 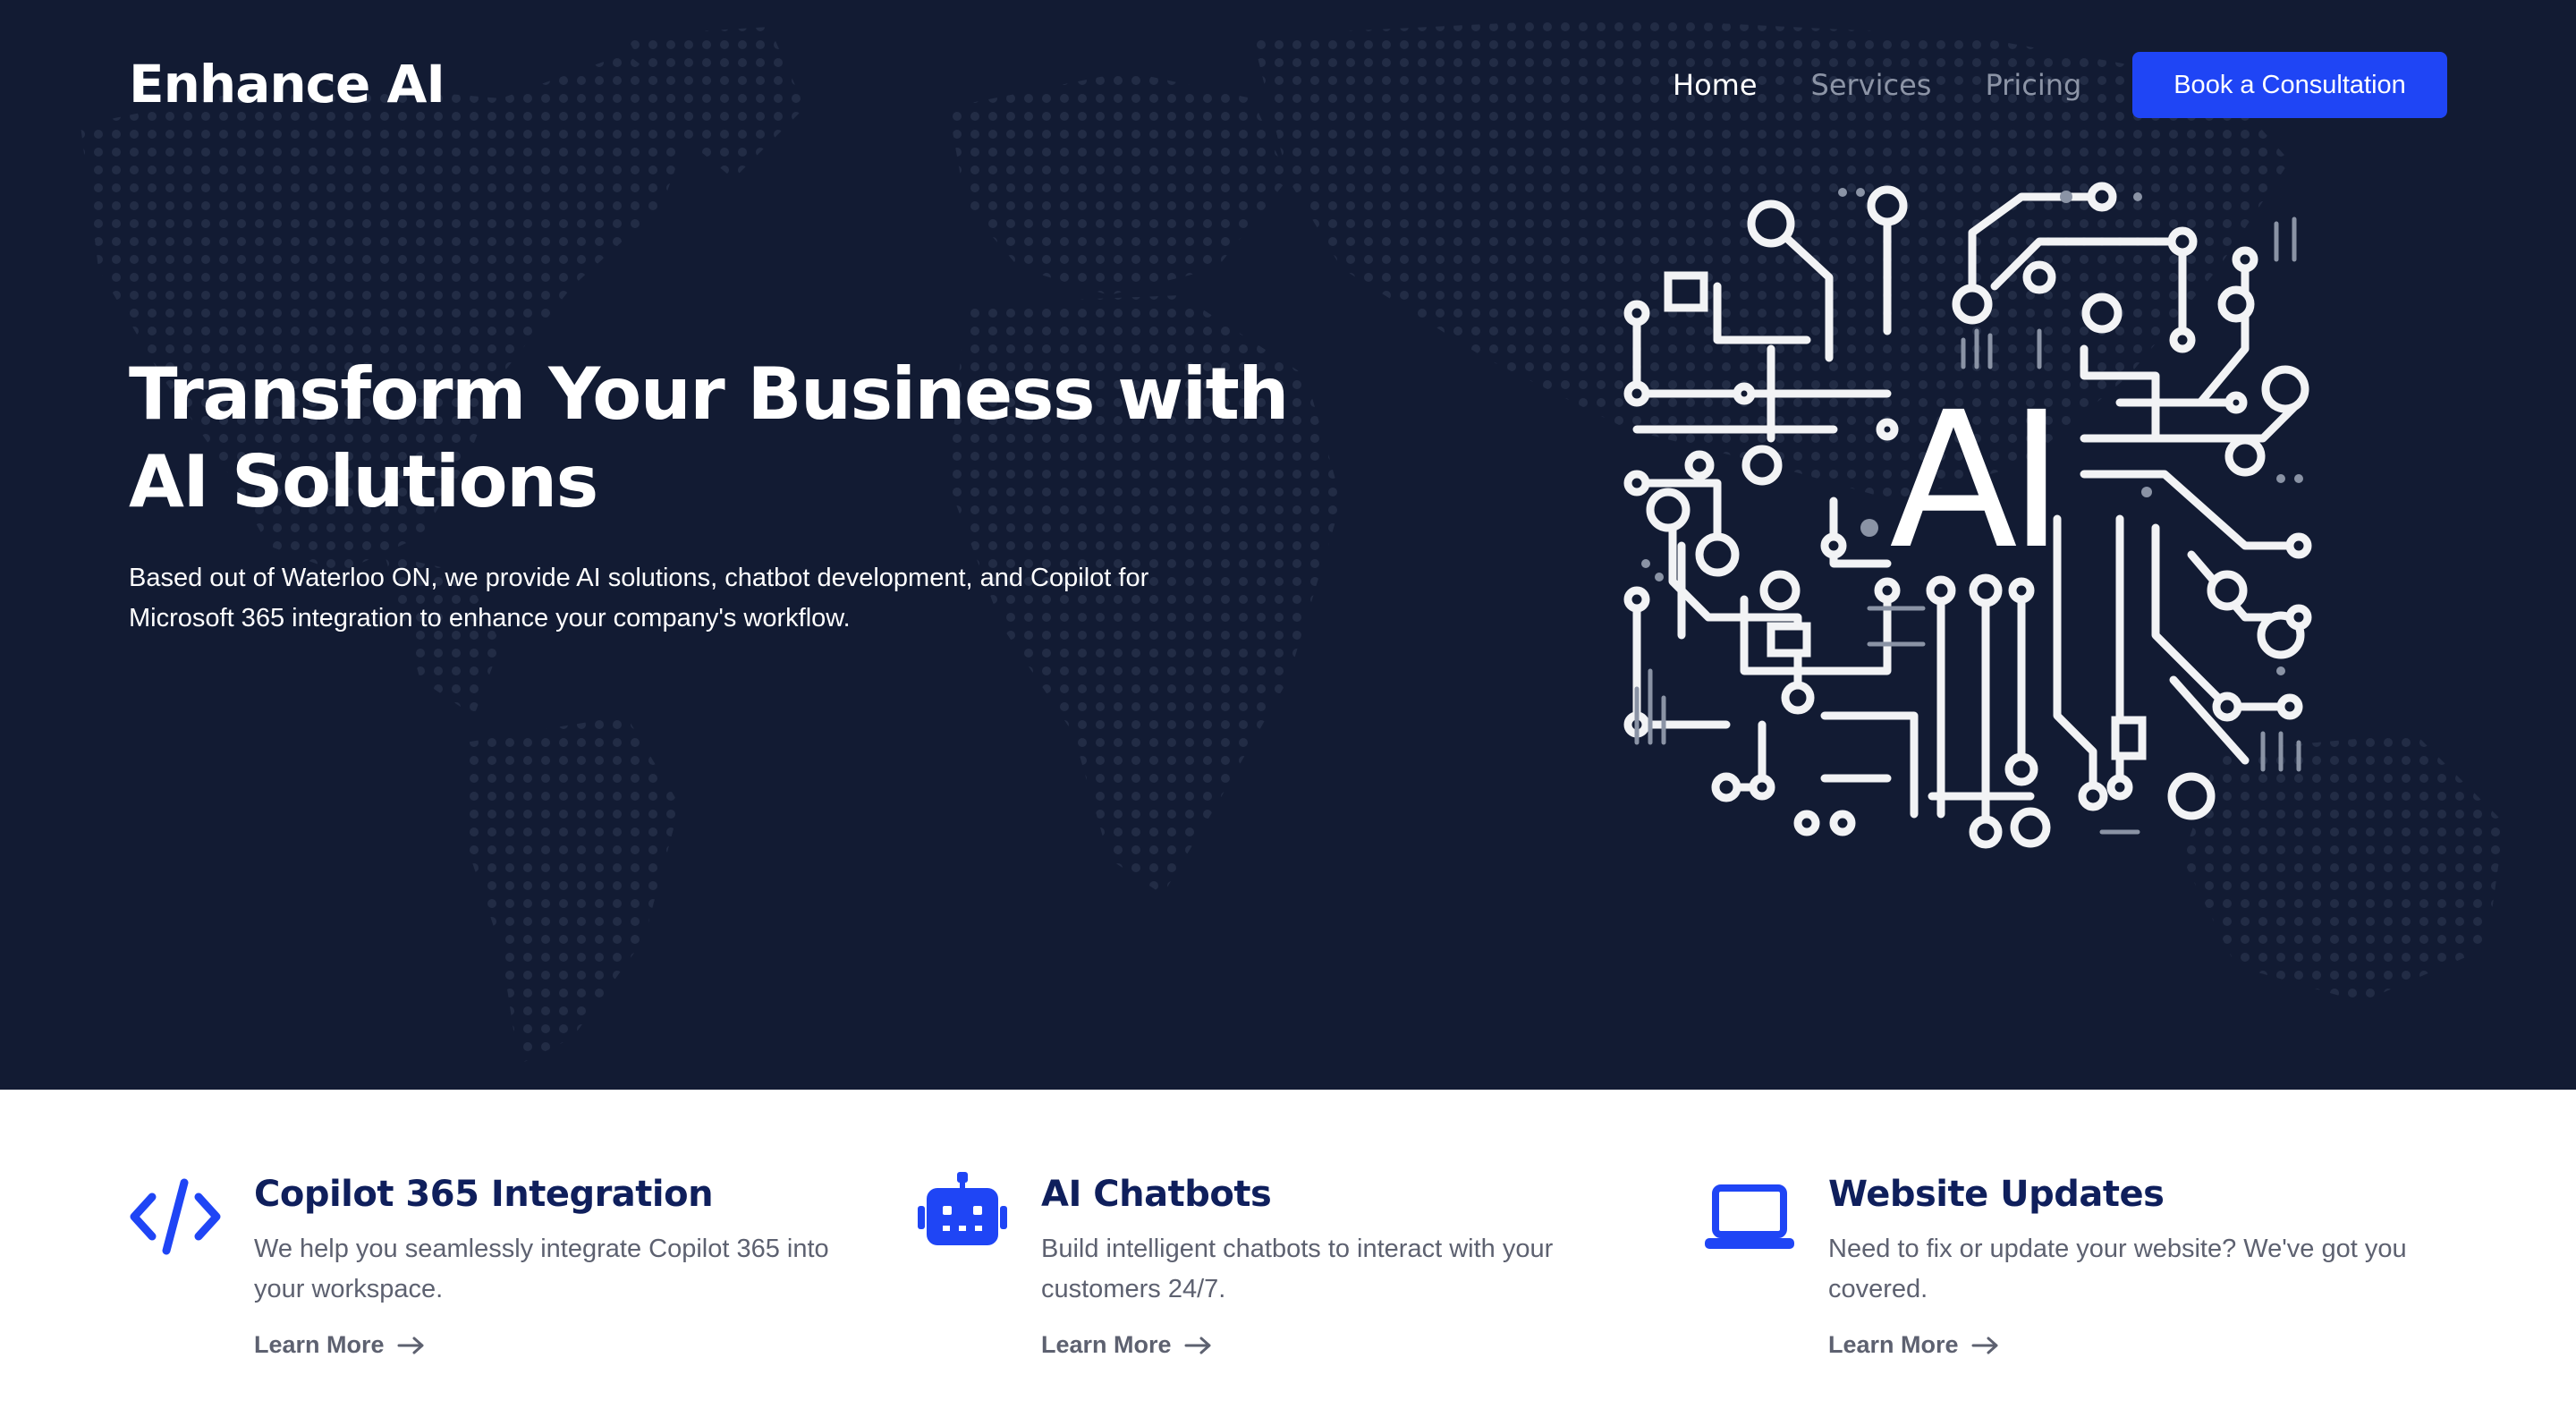 I want to click on nav-pricing: Pricing, so click(x=2033, y=85).